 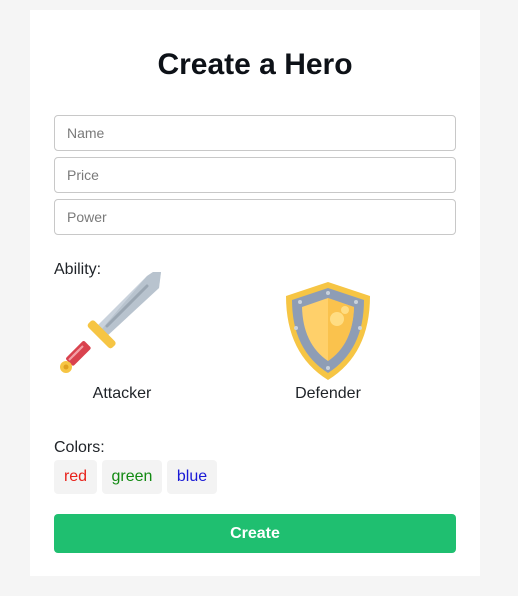 I want to click on color-chip-red: red, so click(x=75, y=477).